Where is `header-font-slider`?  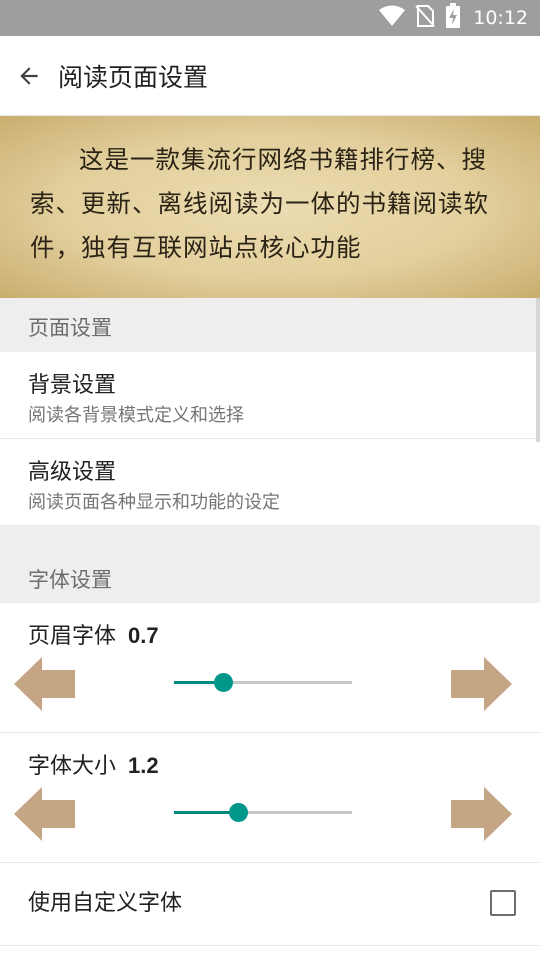 header-font-slider is located at coordinates (263, 682).